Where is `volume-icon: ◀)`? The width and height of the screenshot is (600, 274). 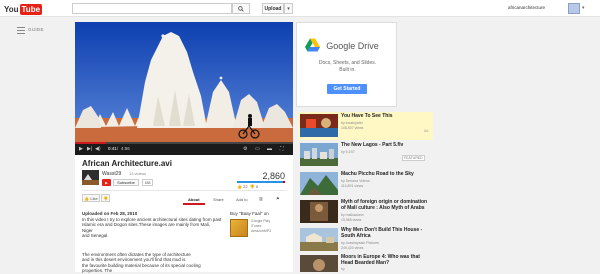
volume-icon: ◀) is located at coordinates (98, 149).